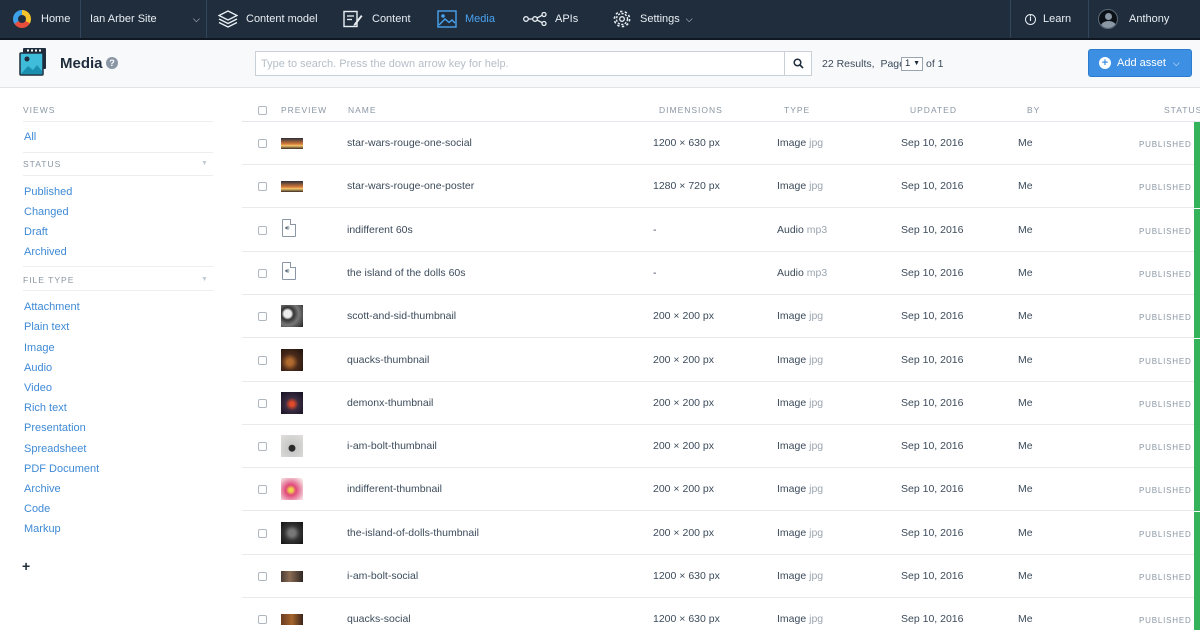  Describe the element at coordinates (686, 143) in the screenshot. I see `asset-dimensions: 1200 × 630 px` at that location.